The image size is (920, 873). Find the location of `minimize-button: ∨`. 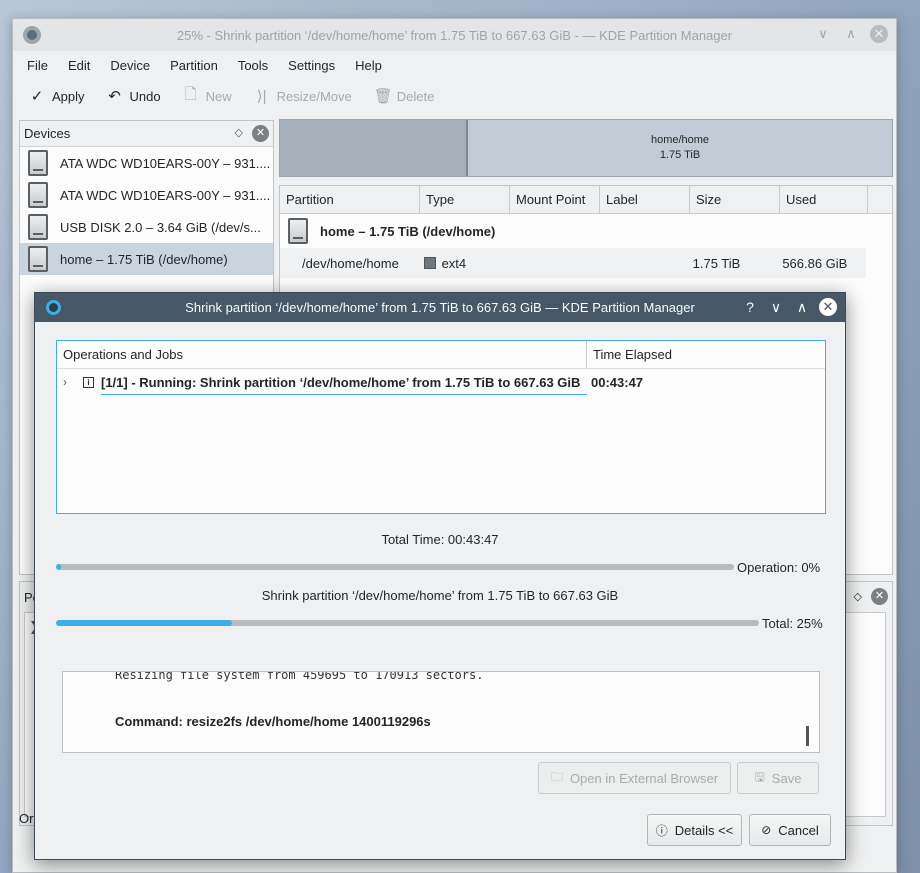

minimize-button: ∨ is located at coordinates (823, 34).